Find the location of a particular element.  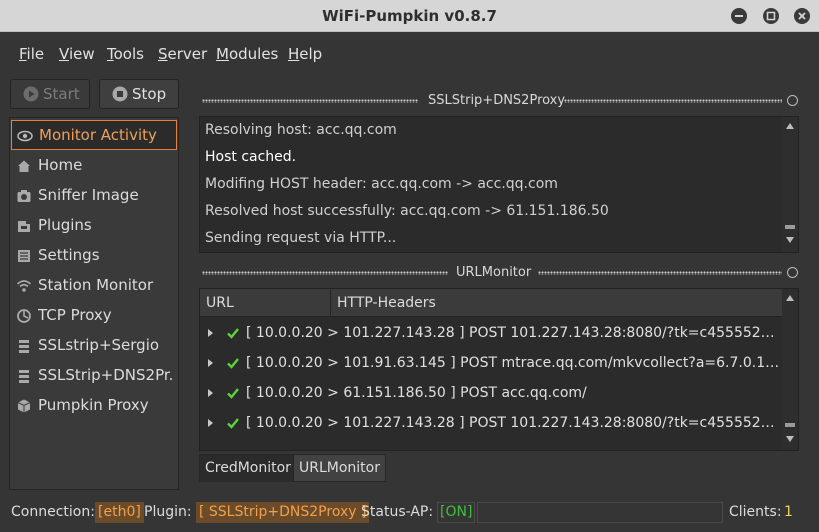

eye-icon is located at coordinates (25, 136).